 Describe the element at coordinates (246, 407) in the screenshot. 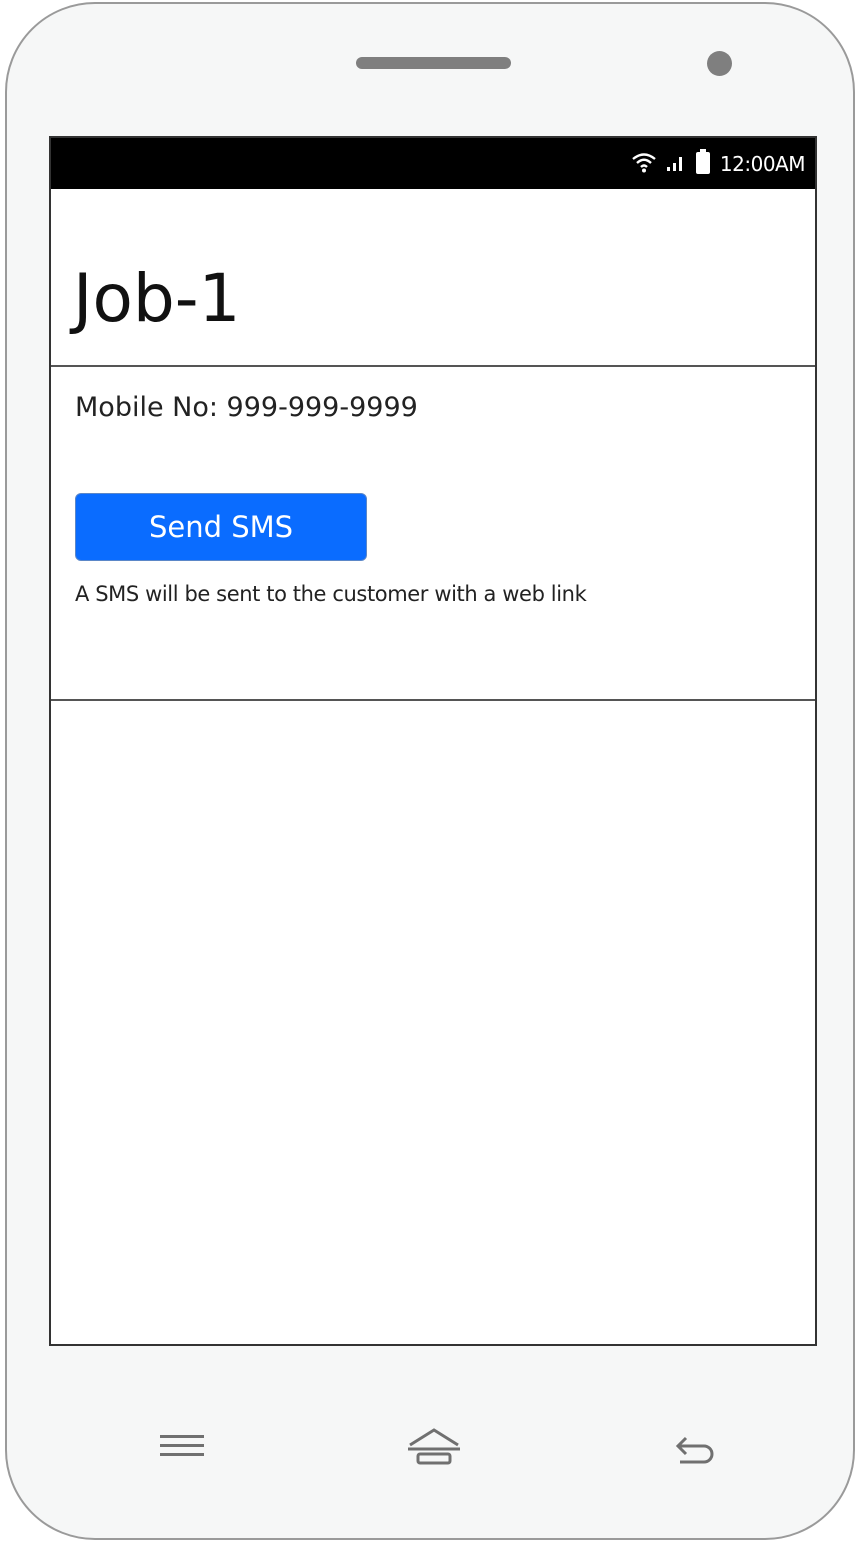

I see `mobile-number: Mobile No: 999-999-9999` at that location.